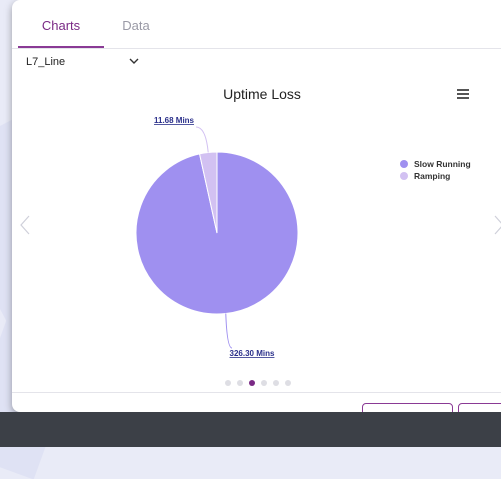 This screenshot has width=501, height=479. I want to click on taskbar-strip, so click(250, 429).